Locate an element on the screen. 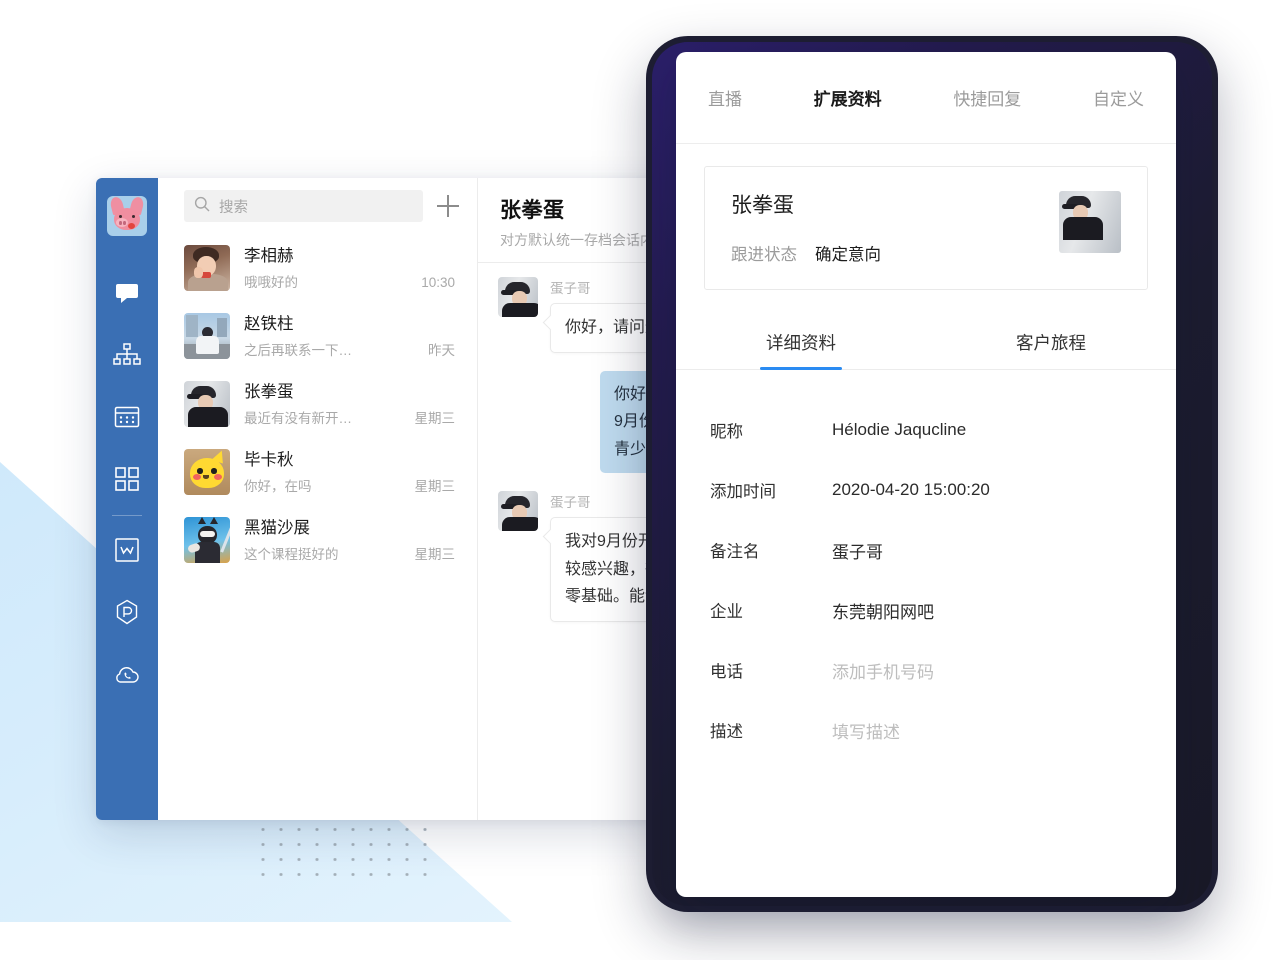 Image resolution: width=1280 pixels, height=960 pixels. org-tree-icon is located at coordinates (127, 357).